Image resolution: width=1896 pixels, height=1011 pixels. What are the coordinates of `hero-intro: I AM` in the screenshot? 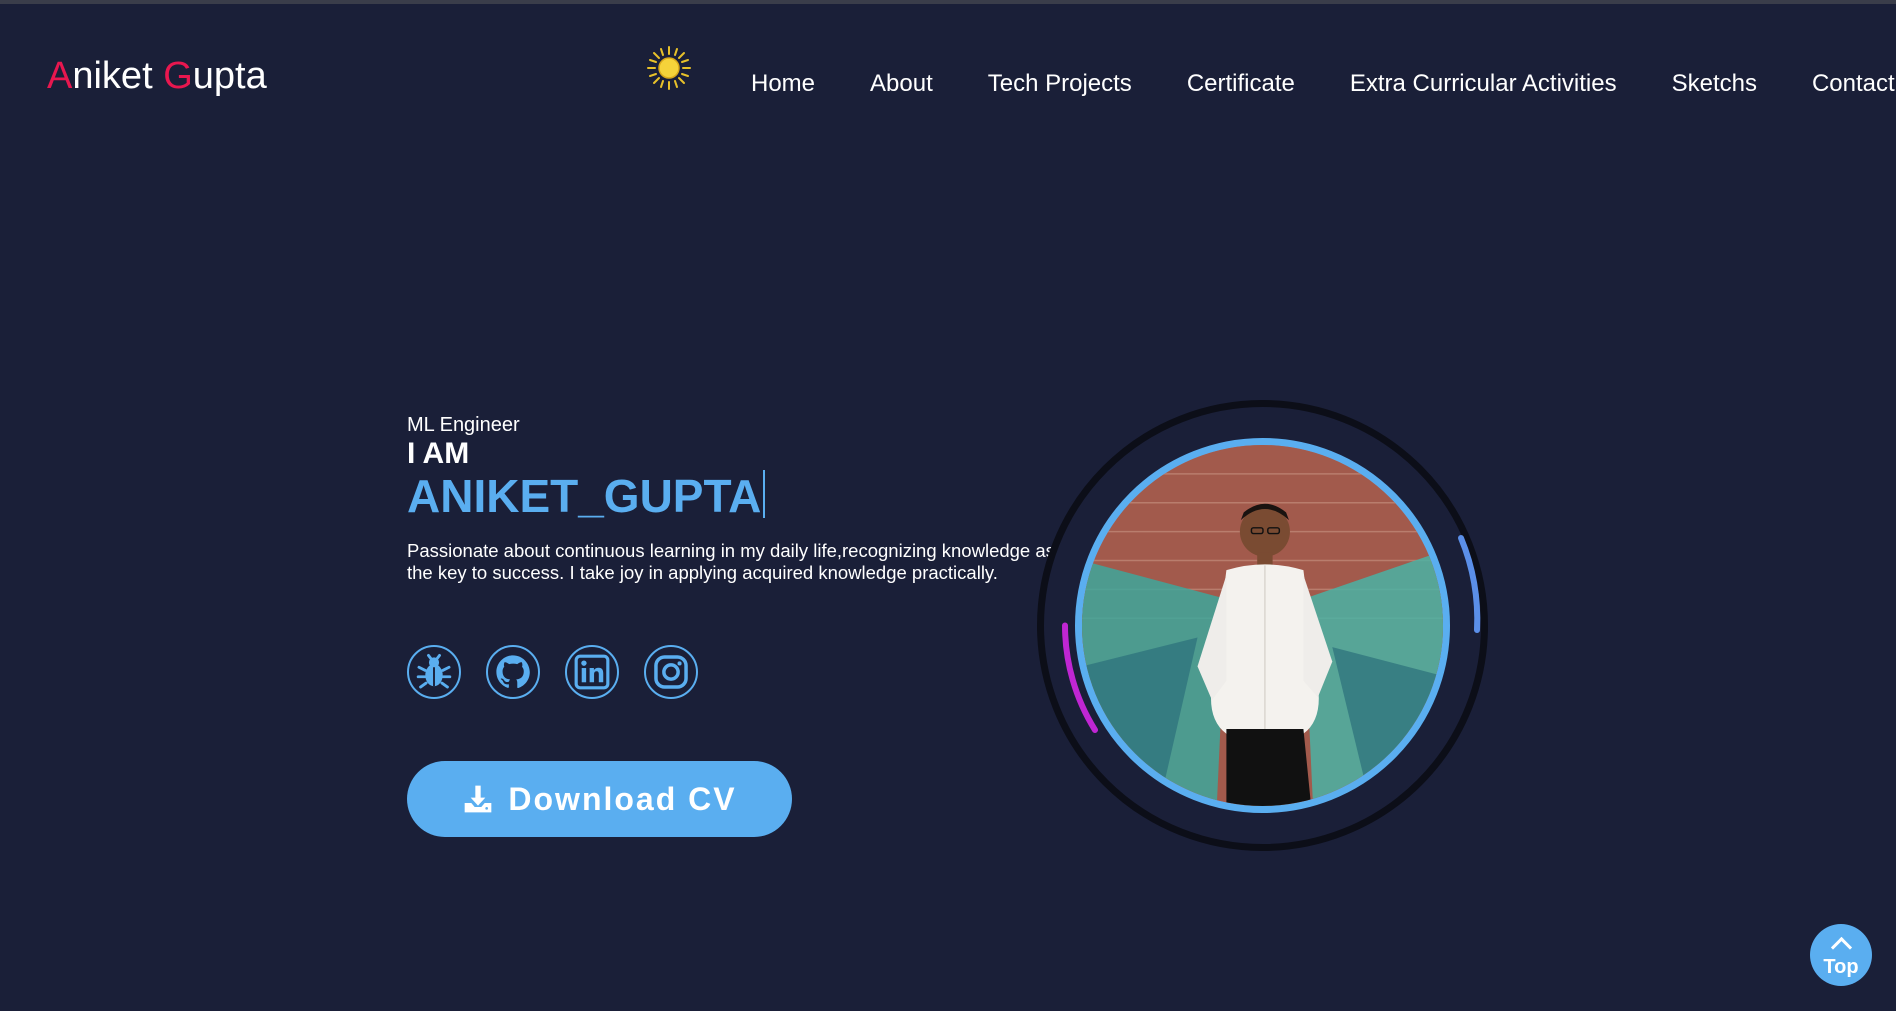 It's located at (438, 453).